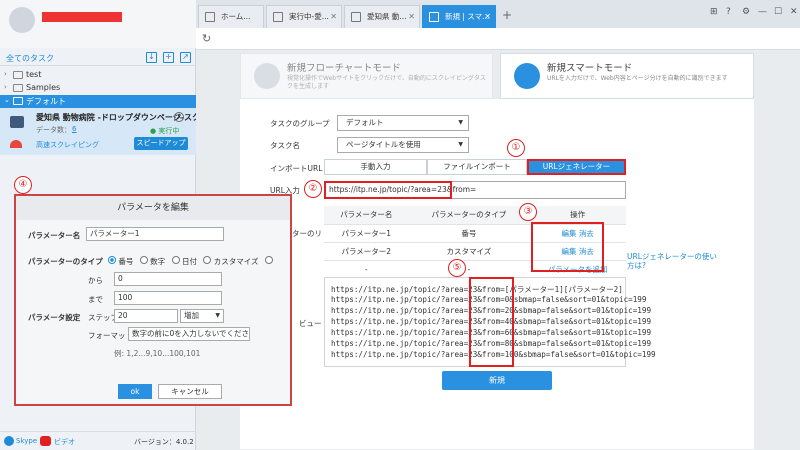 This screenshot has width=800, height=450. I want to click on refresh-icon: ↻, so click(206, 38).